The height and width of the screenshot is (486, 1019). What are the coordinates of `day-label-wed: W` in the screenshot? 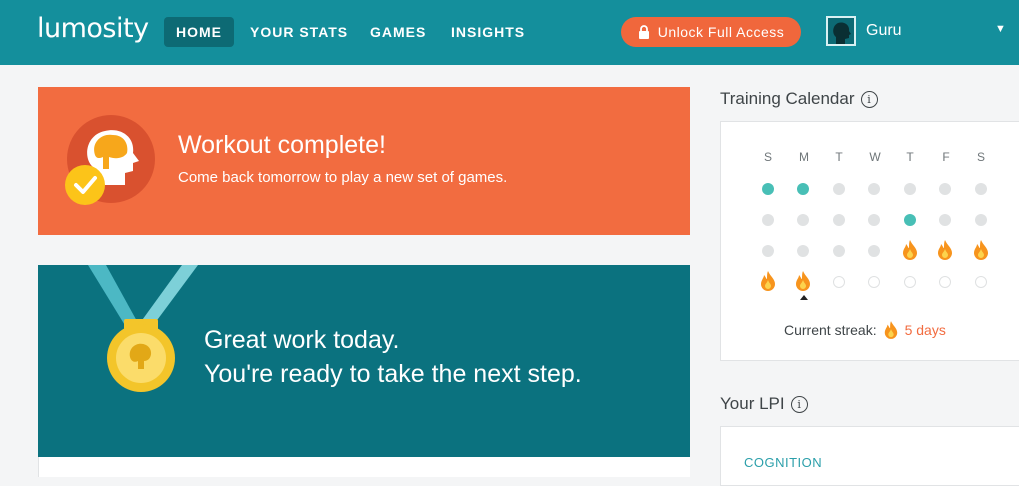 It's located at (875, 157).